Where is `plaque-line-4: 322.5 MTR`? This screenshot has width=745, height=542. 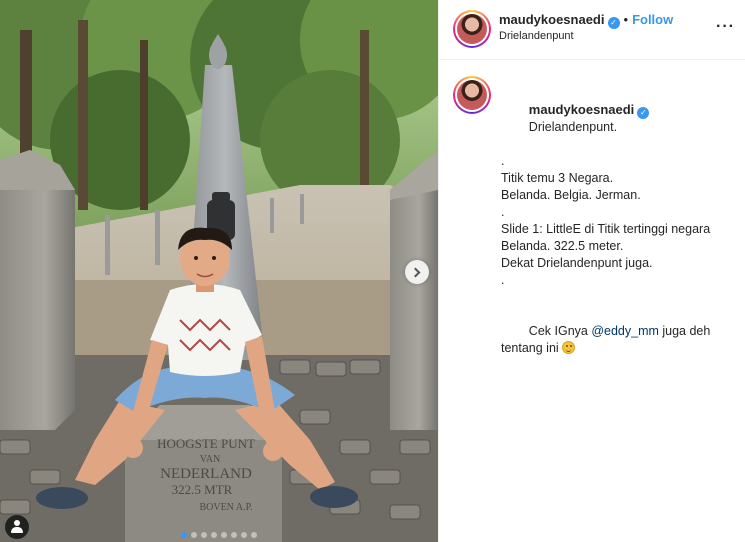 plaque-line-4: 322.5 MTR is located at coordinates (202, 489).